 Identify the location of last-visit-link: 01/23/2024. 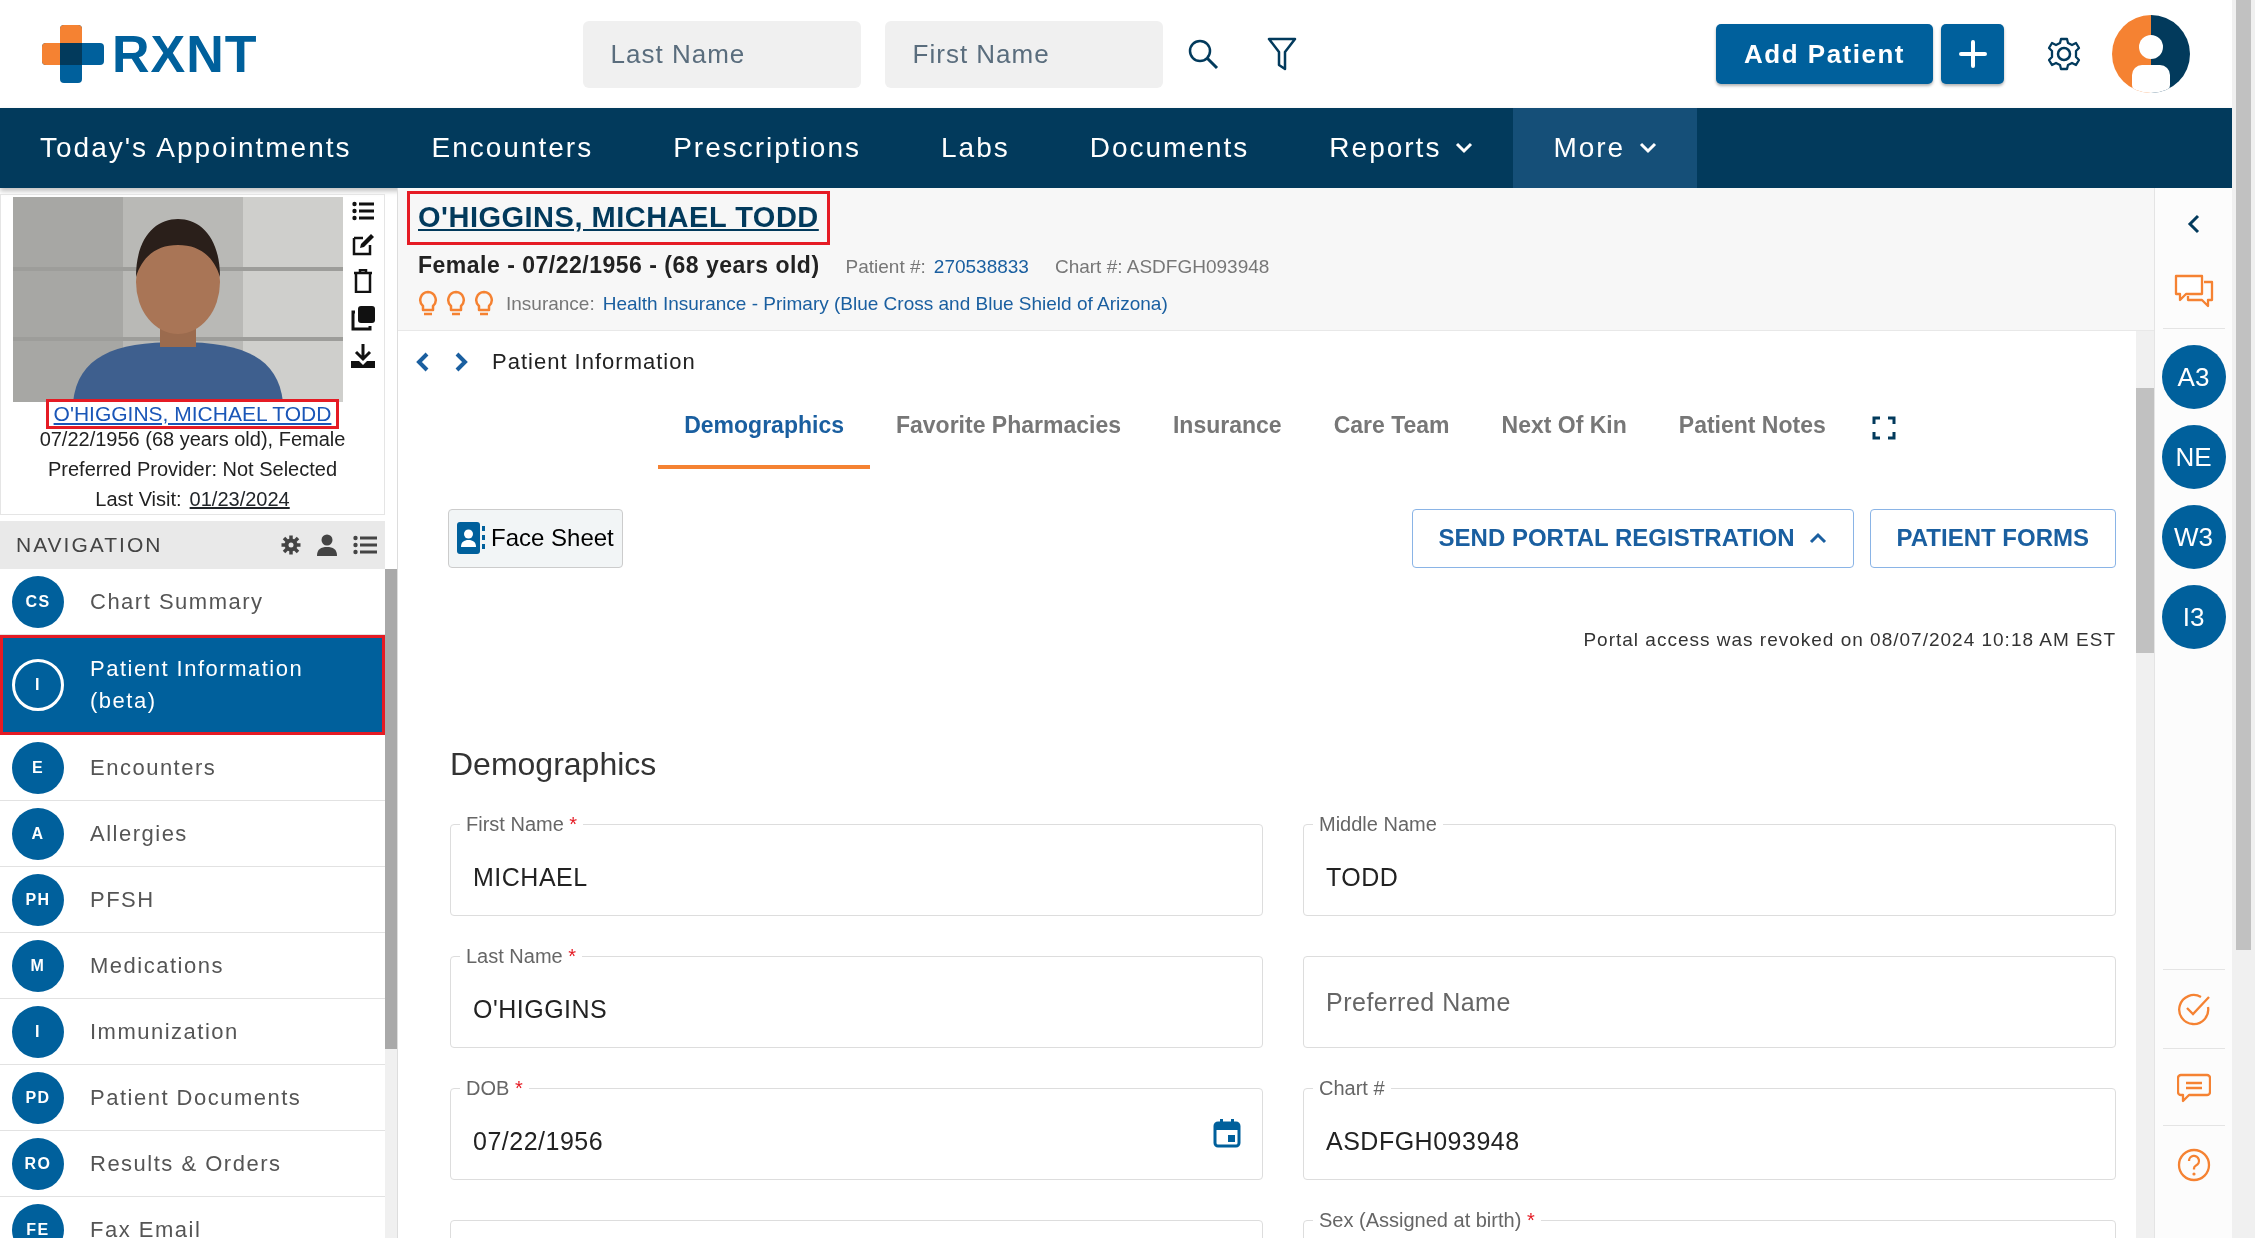
(239, 499).